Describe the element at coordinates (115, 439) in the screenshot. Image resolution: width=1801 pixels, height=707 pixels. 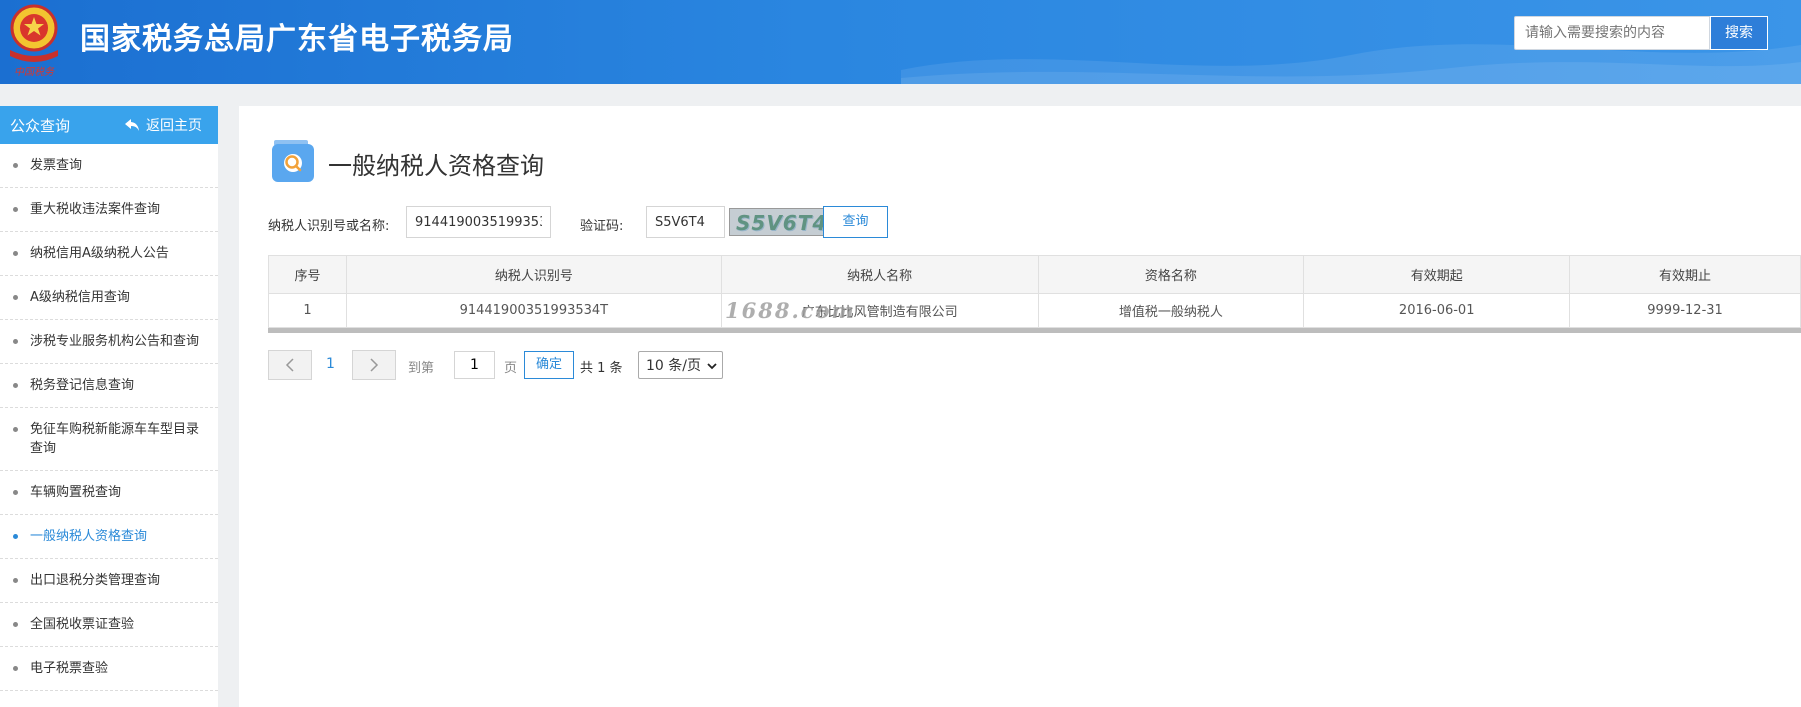
I see `sidebar-item-label: 免征车购税新能源车车型目录查询` at that location.